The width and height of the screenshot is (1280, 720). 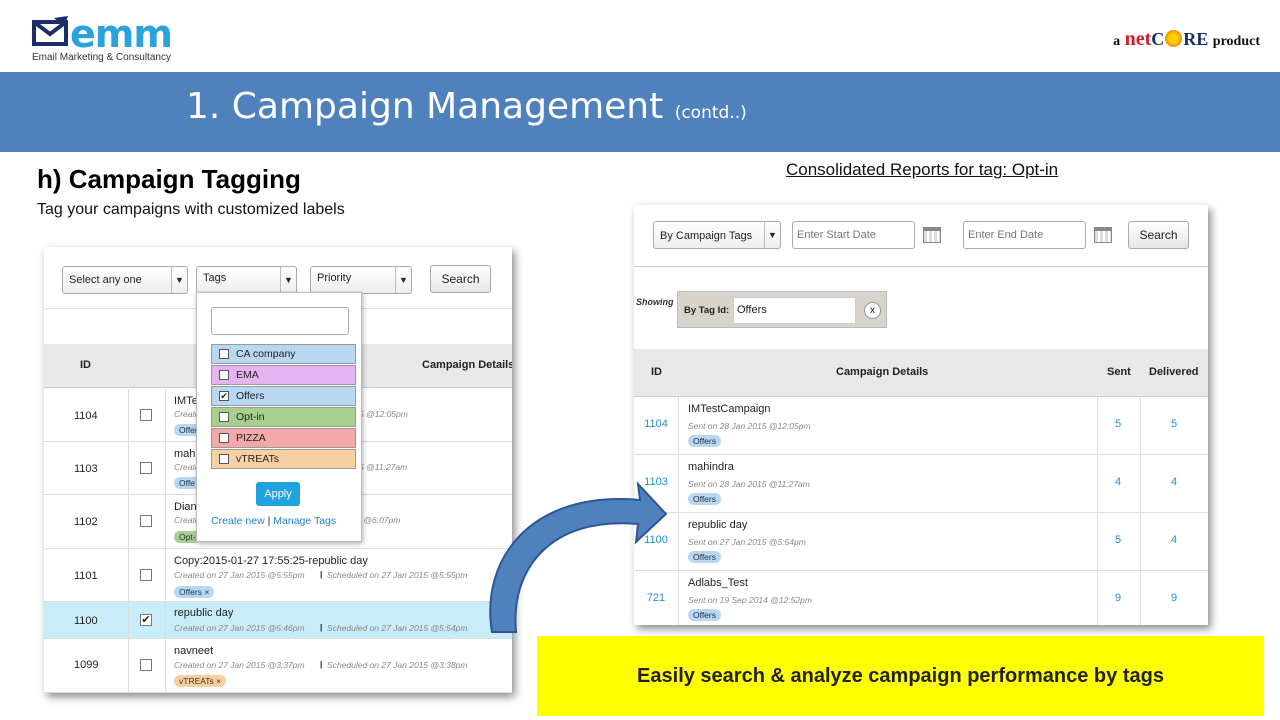 What do you see at coordinates (283, 396) in the screenshot?
I see `tag-option-offers: ✔ Offers` at bounding box center [283, 396].